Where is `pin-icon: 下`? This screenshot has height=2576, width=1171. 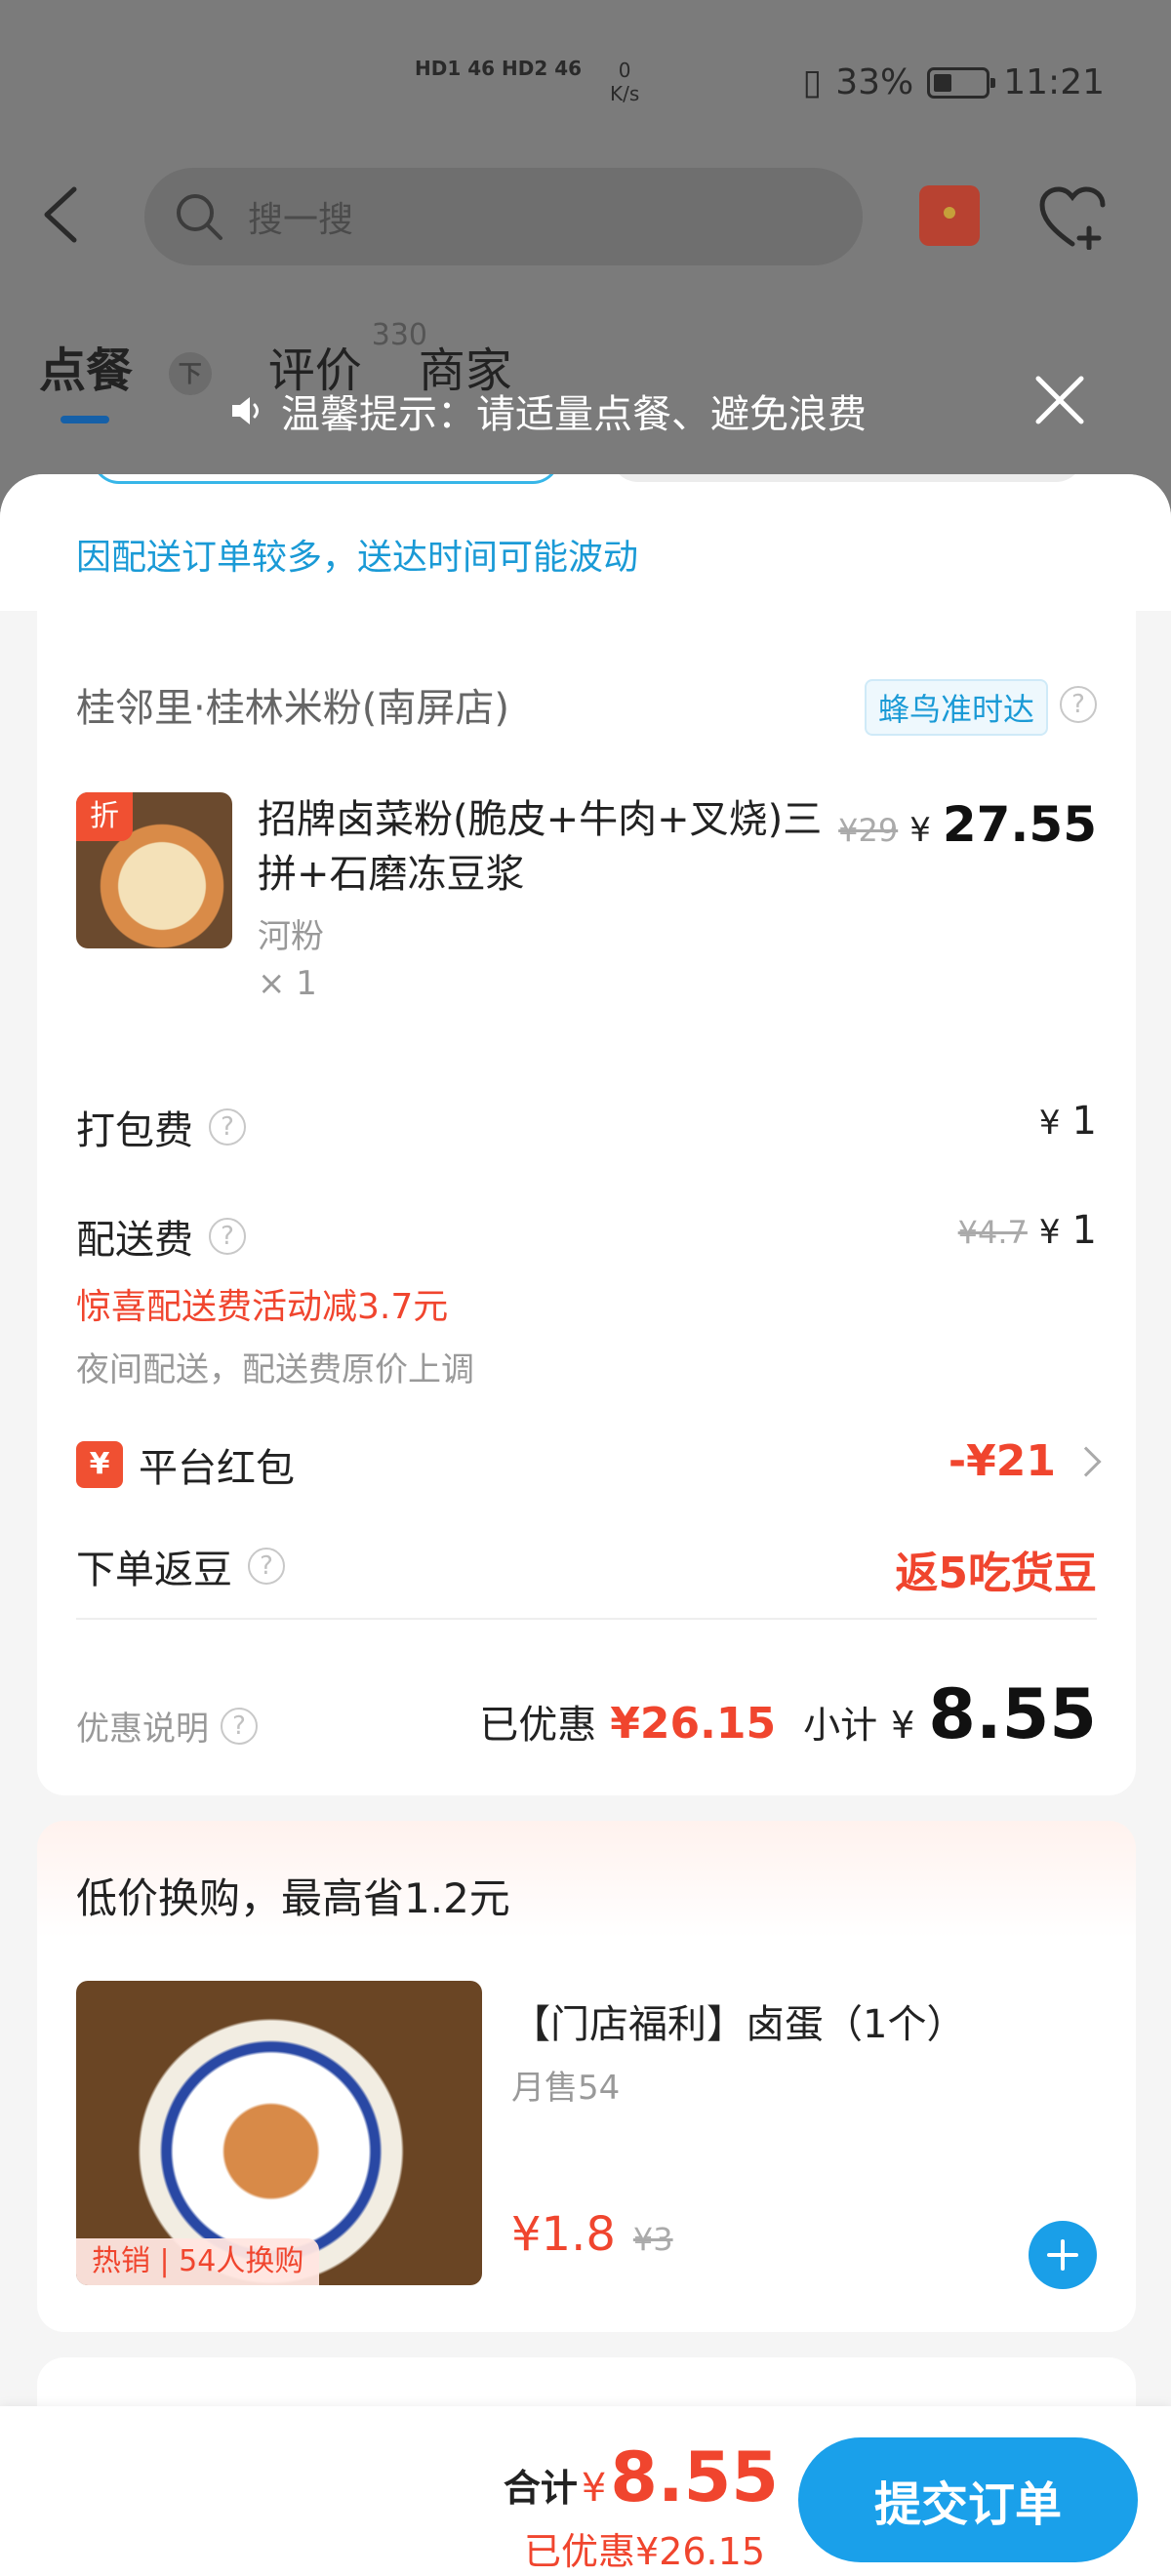
pin-icon: 下 is located at coordinates (190, 373).